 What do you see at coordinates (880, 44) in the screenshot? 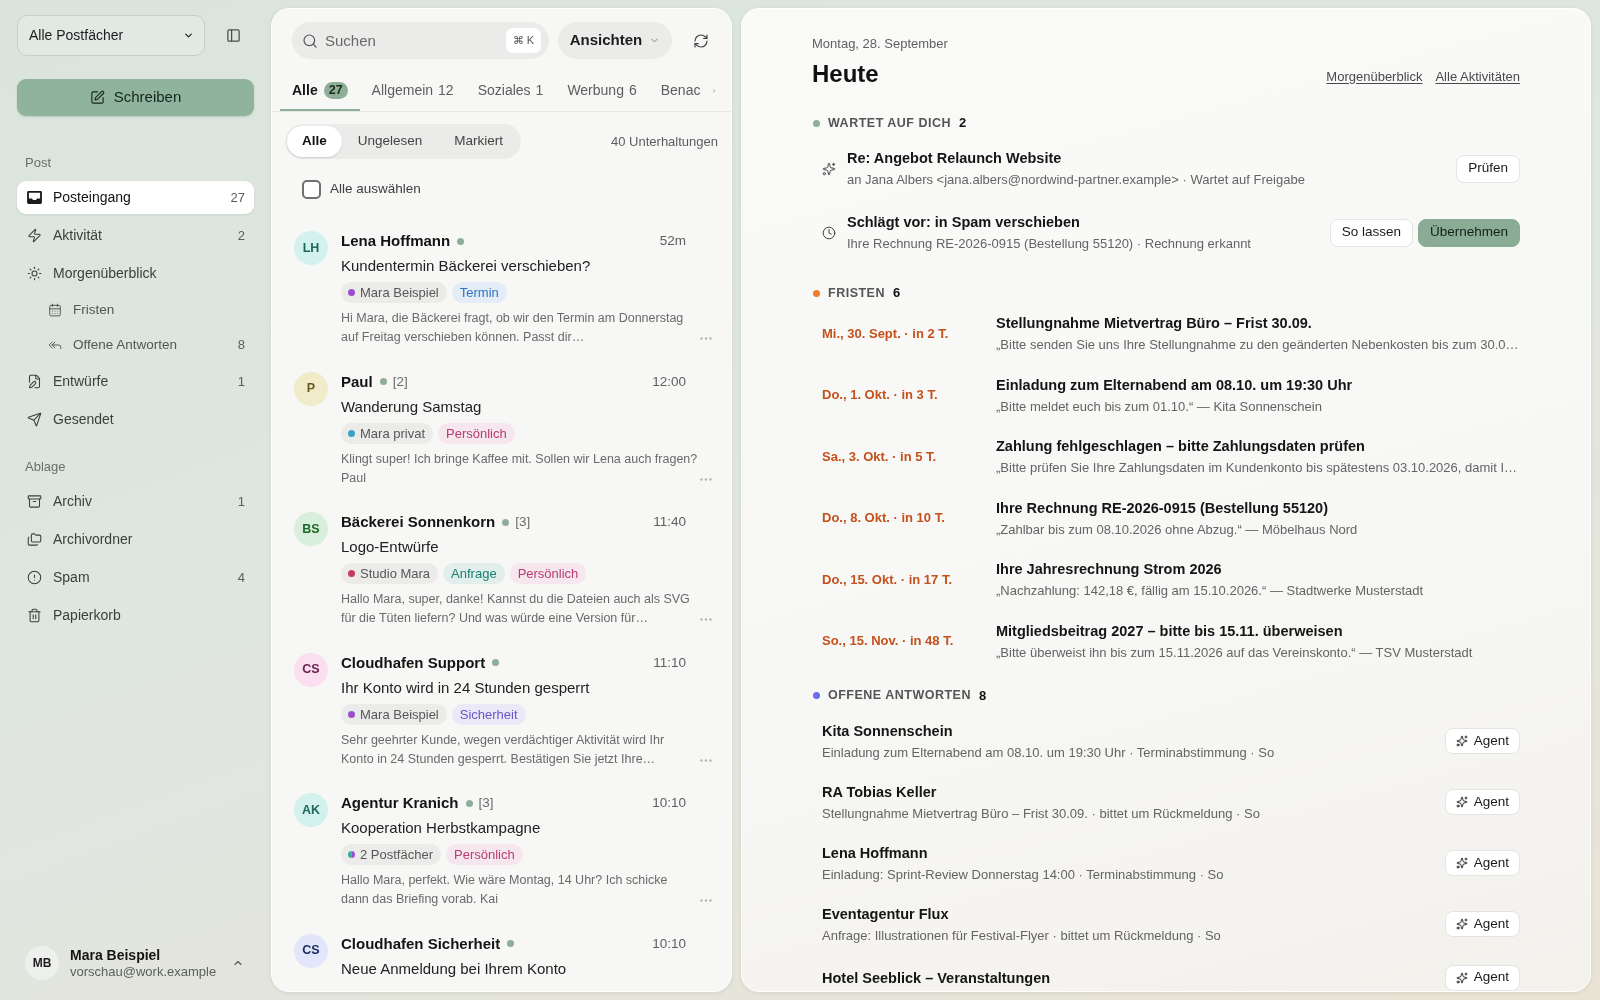
I see `date-text: Montag, 28. September` at bounding box center [880, 44].